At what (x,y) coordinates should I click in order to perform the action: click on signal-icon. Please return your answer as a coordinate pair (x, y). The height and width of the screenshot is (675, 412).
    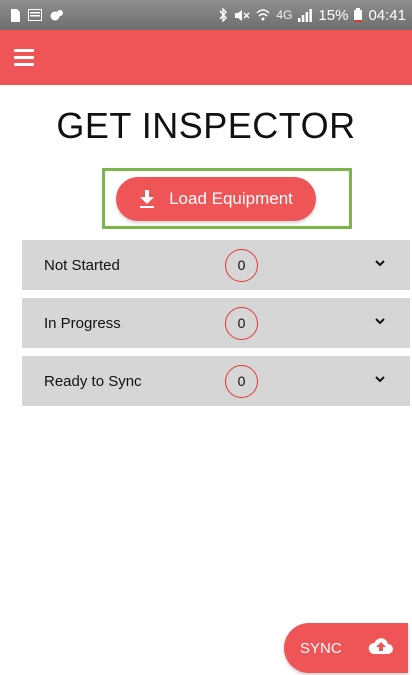
    Looking at the image, I should click on (305, 15).